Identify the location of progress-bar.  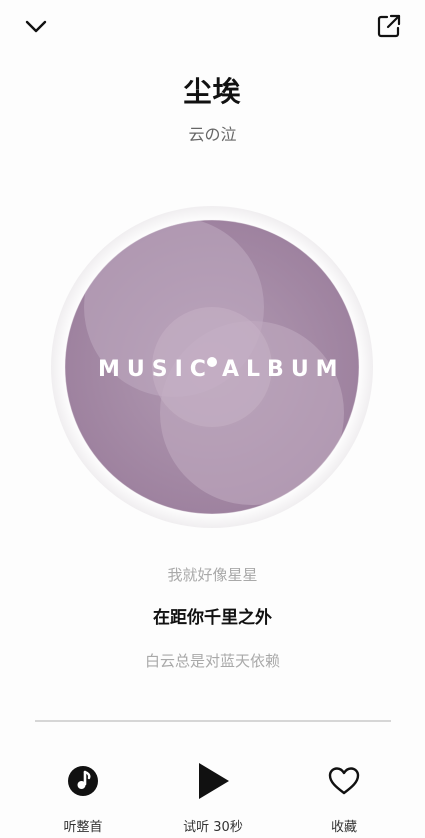
(213, 721).